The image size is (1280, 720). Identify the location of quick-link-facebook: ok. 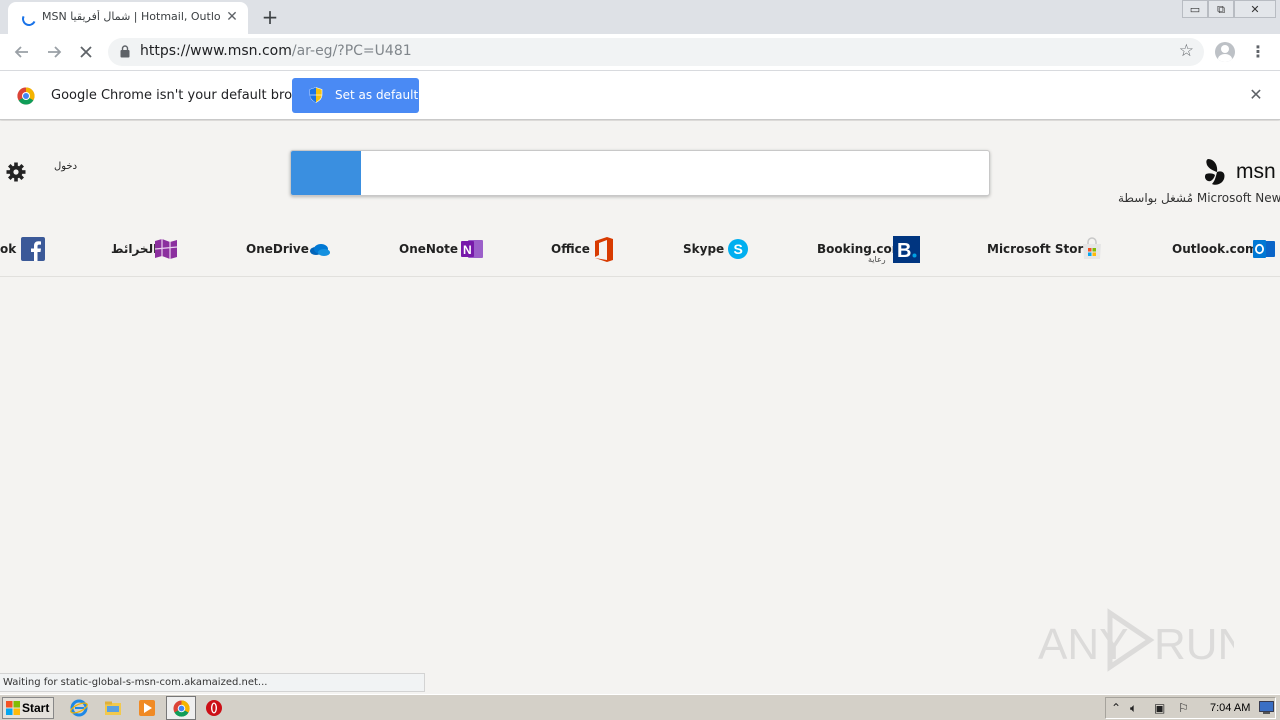
(23, 251).